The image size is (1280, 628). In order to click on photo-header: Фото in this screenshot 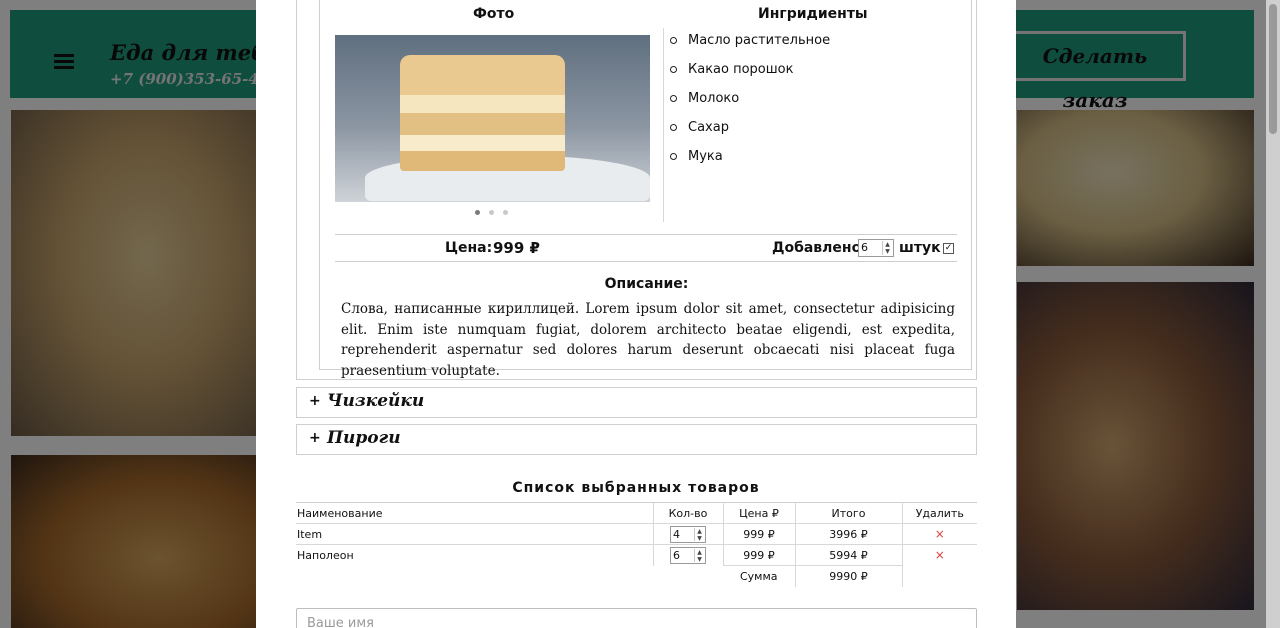, I will do `click(494, 14)`.